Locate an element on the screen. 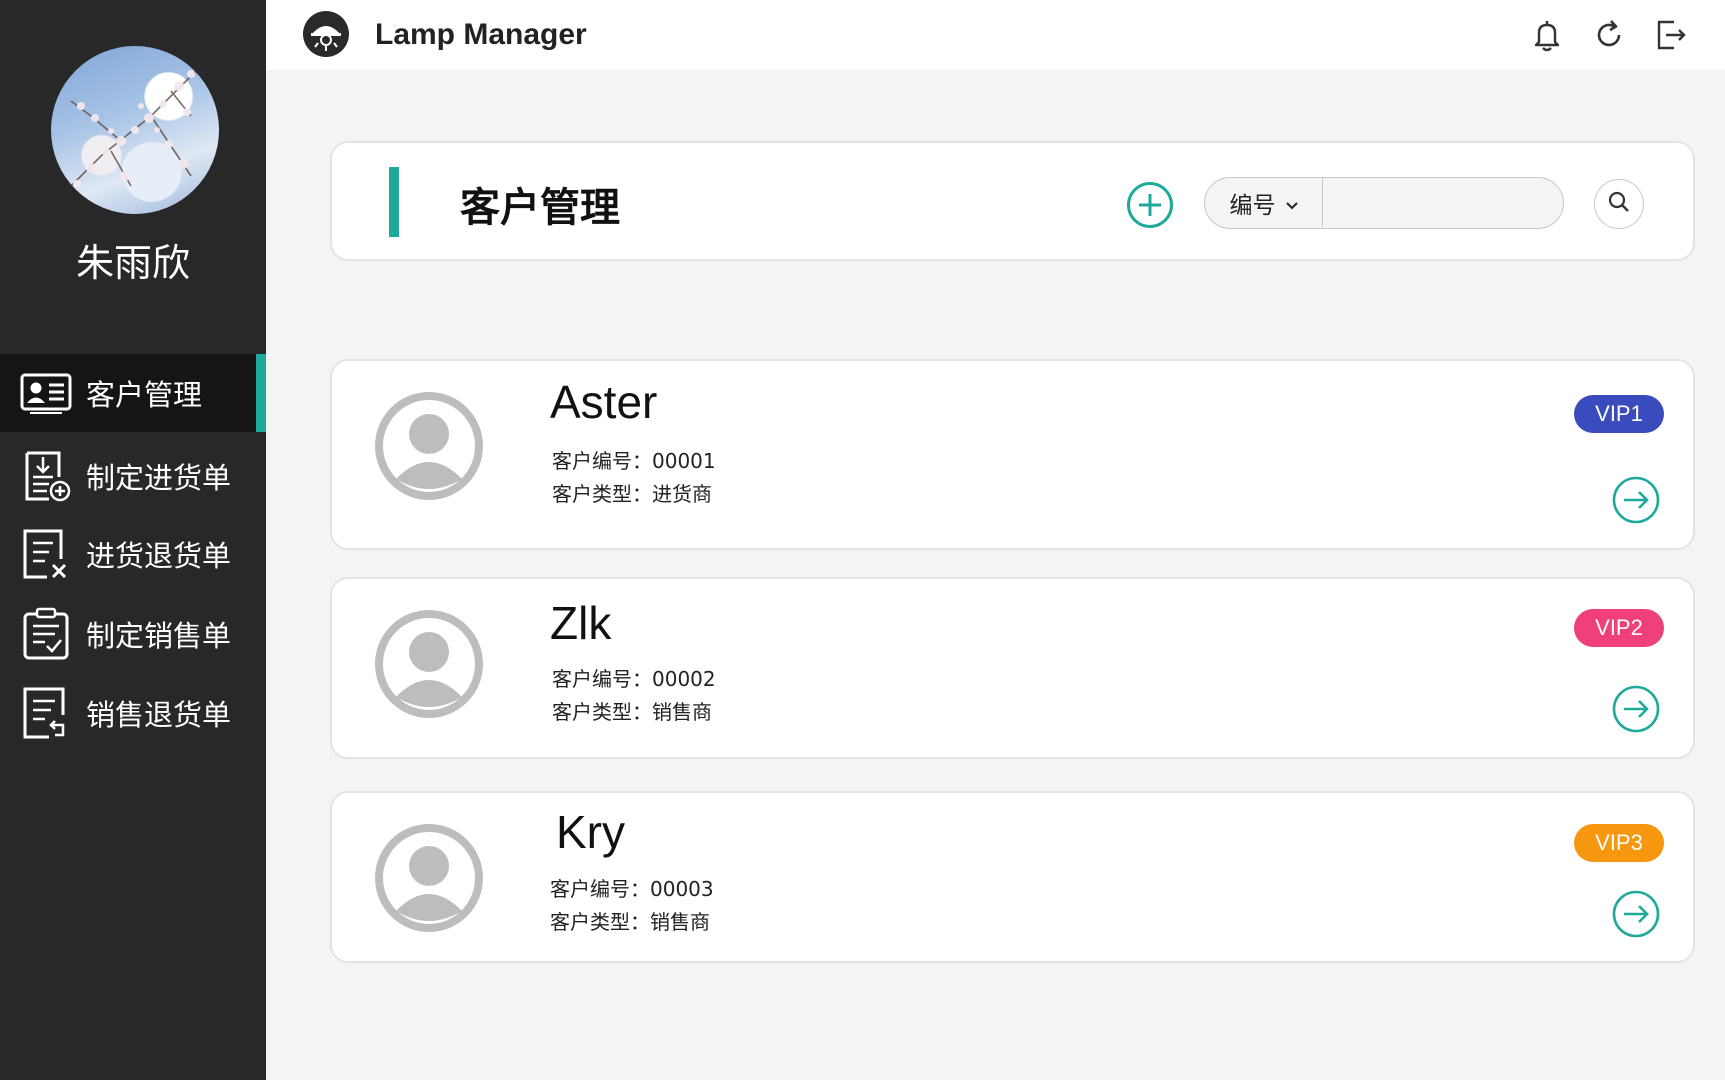  sidebar-item-label: 制定销售单 is located at coordinates (159, 636).